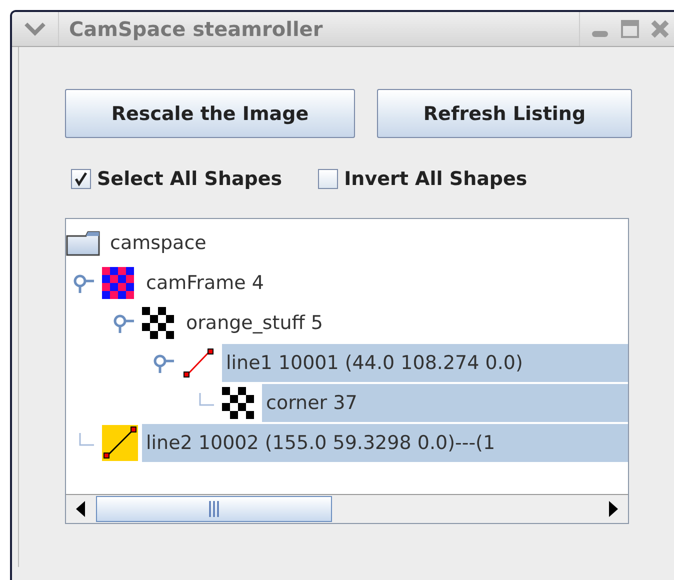 The width and height of the screenshot is (674, 580). Describe the element at coordinates (254, 323) in the screenshot. I see `tree-item: orange_stuff 5` at that location.